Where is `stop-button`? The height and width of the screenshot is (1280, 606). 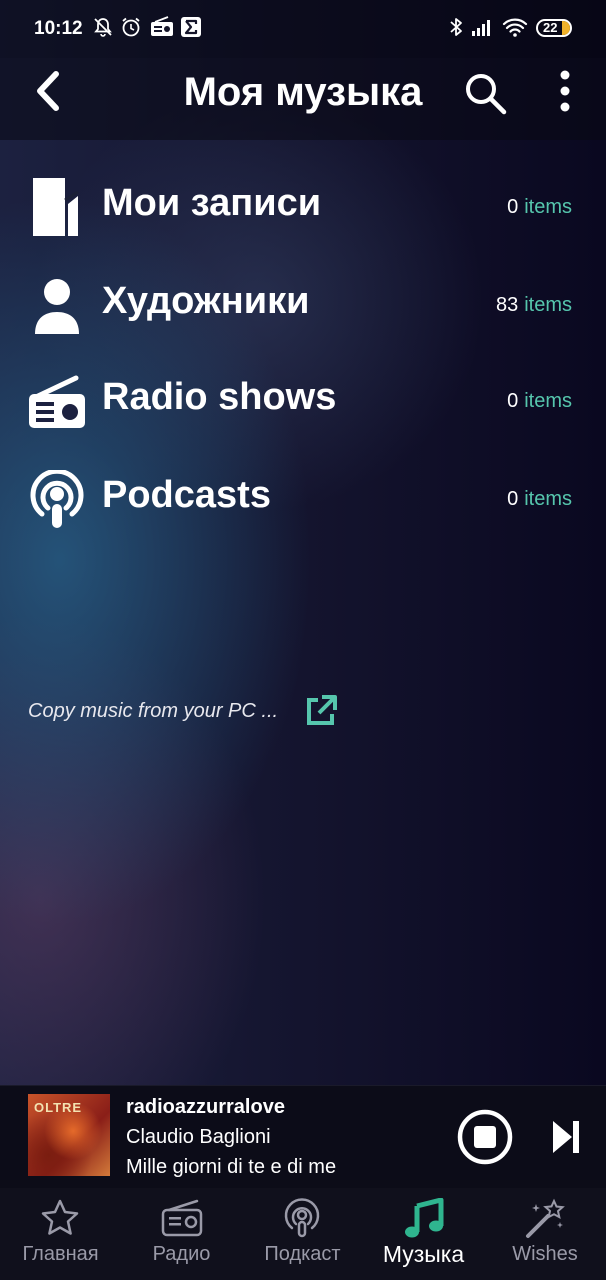 stop-button is located at coordinates (485, 1137).